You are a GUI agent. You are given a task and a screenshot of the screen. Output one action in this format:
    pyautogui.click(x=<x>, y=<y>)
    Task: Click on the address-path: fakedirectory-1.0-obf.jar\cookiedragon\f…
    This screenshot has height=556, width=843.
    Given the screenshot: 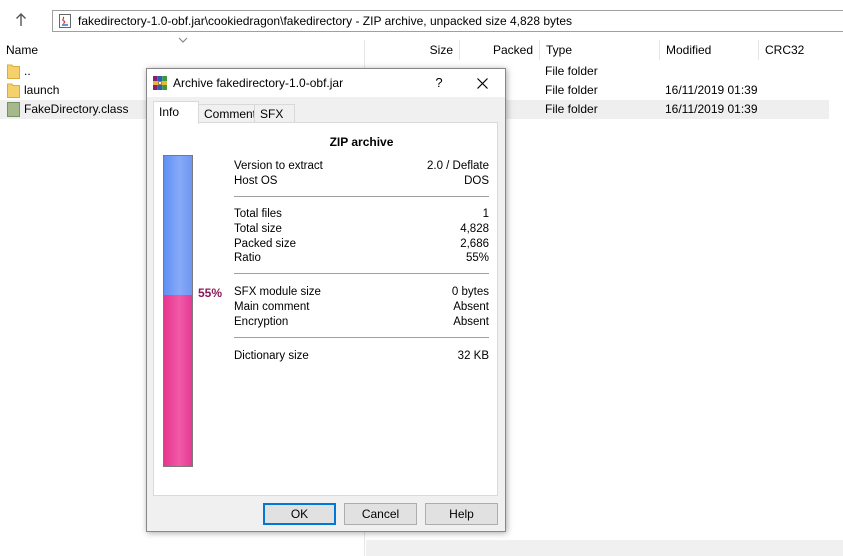 What is the action you would take?
    pyautogui.click(x=325, y=21)
    